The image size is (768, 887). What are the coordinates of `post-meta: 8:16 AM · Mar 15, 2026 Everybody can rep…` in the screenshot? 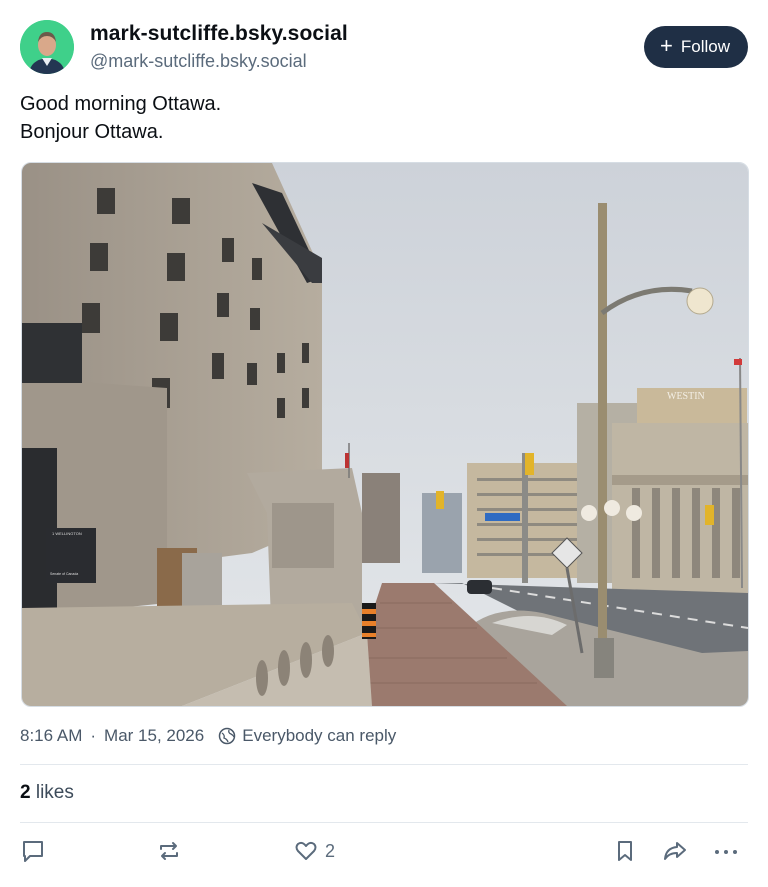 It's located at (208, 736).